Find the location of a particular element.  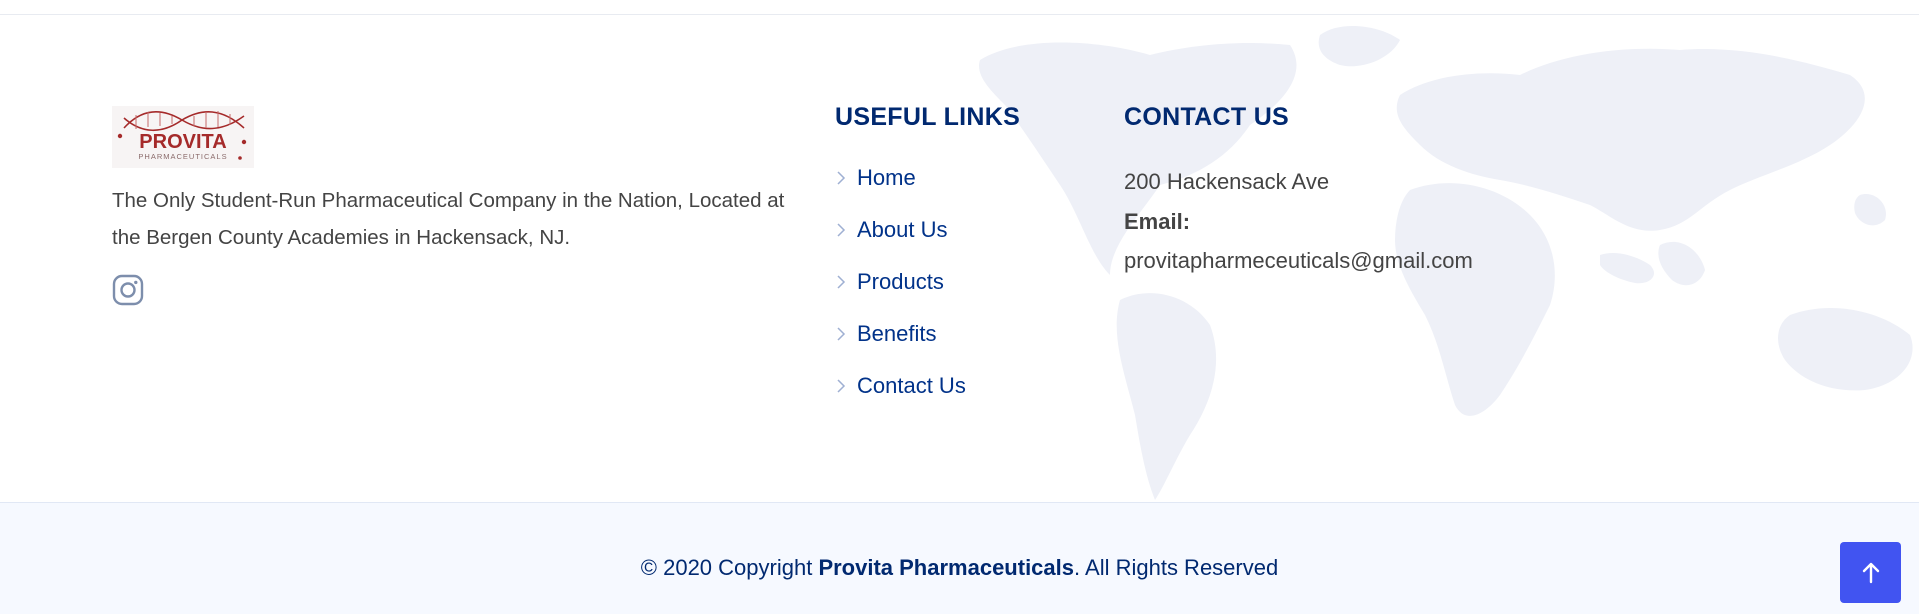

footer-link-home: Home is located at coordinates (886, 178).